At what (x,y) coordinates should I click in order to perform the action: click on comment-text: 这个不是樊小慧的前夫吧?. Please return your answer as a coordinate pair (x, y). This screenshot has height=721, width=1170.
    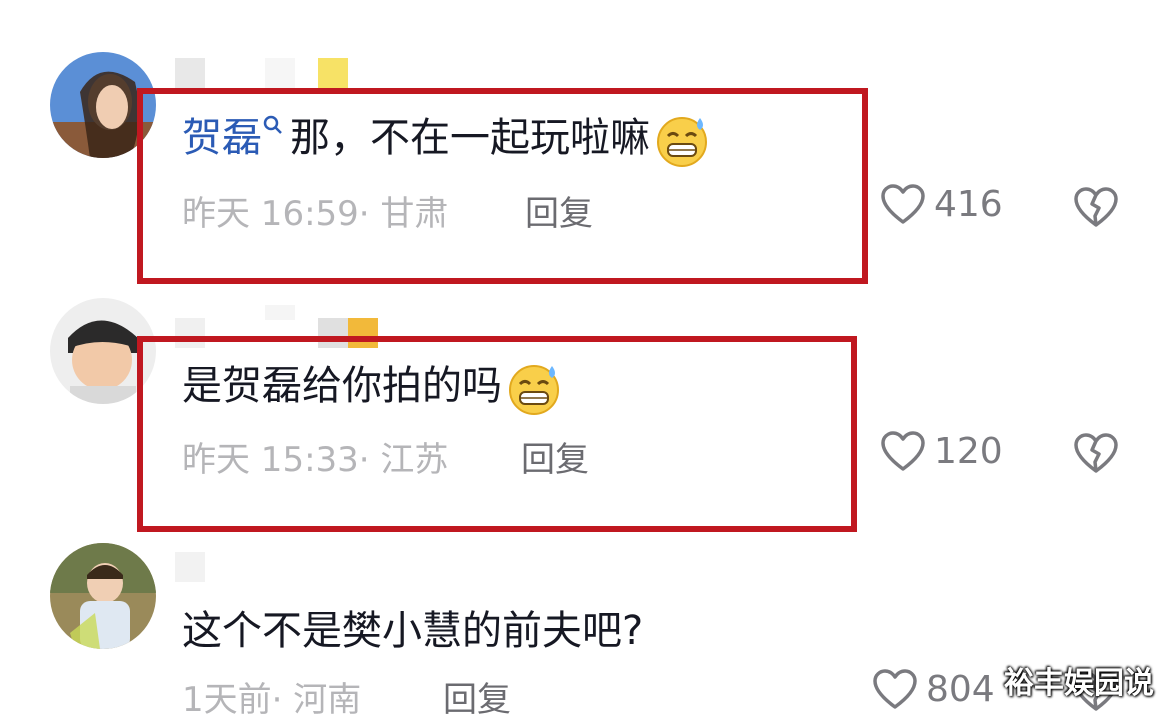
    Looking at the image, I should click on (412, 631).